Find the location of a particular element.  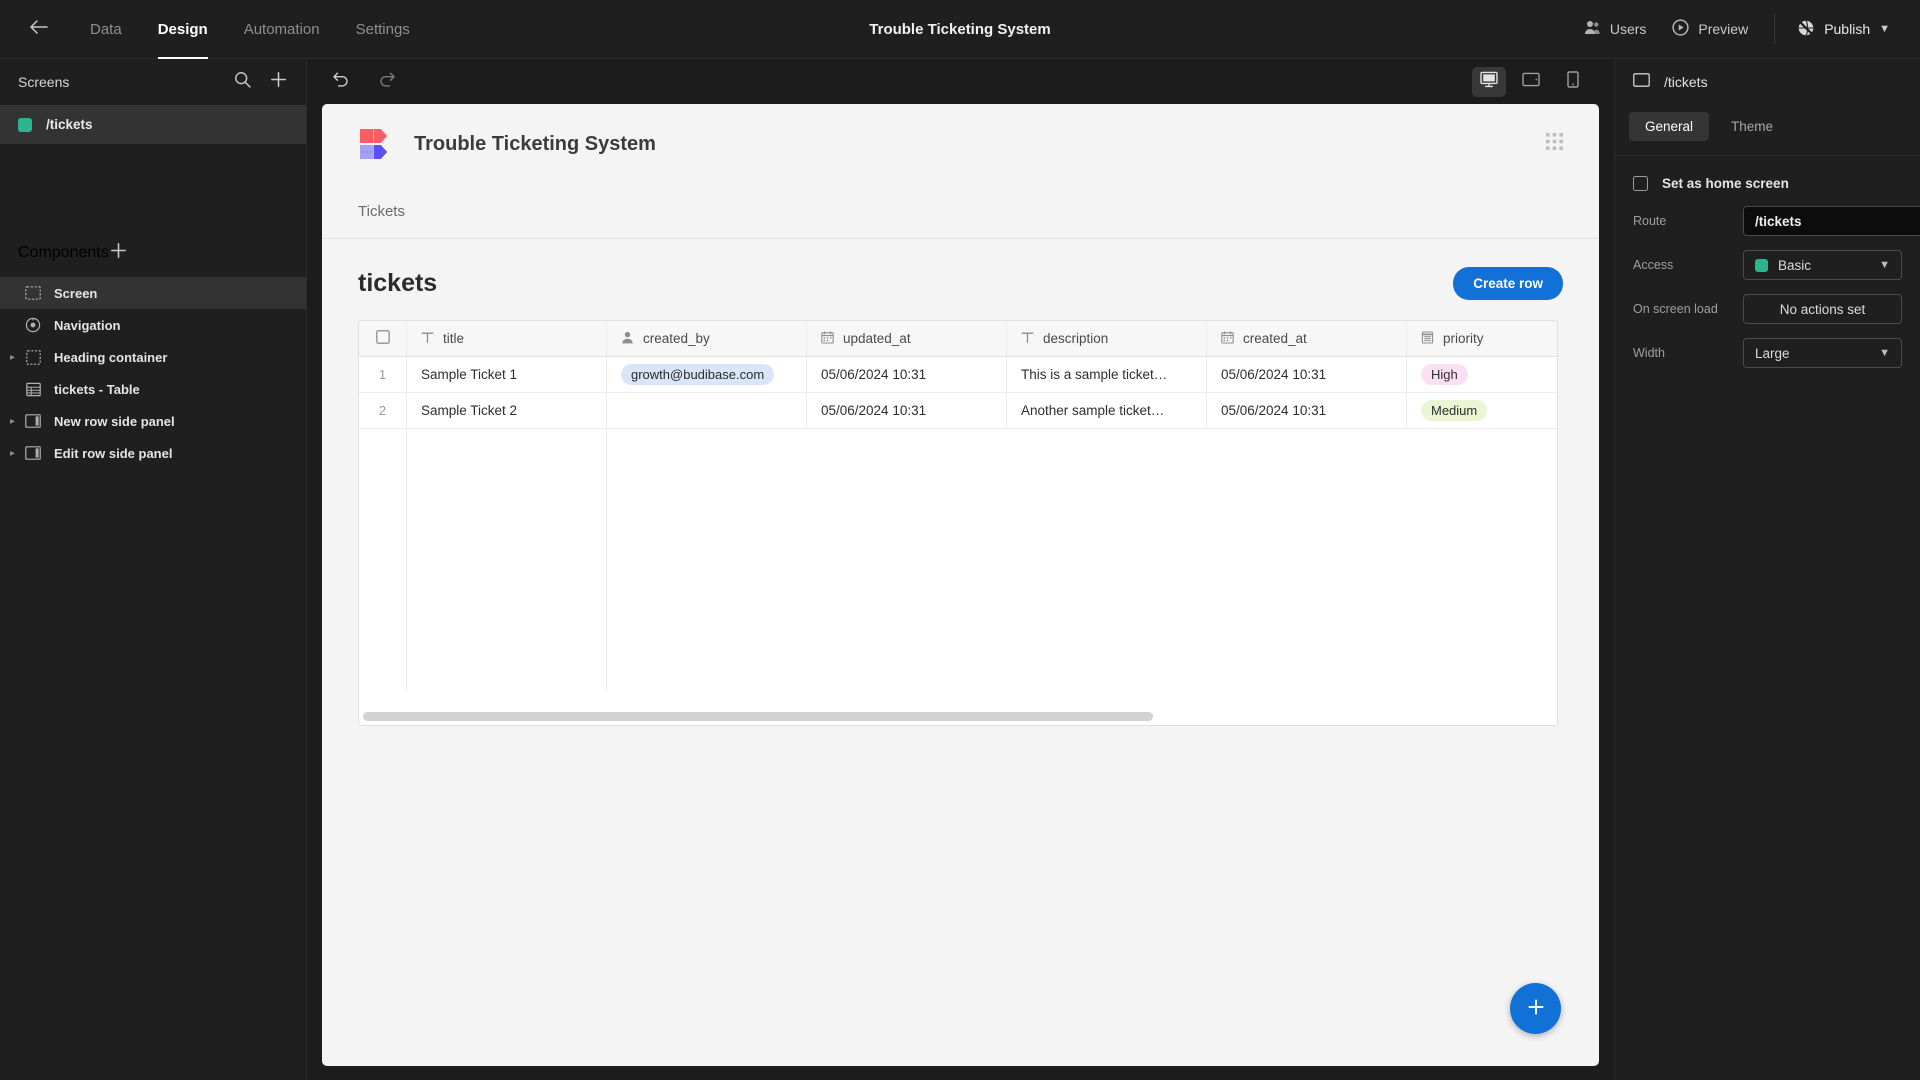

set-home-screen-toggle: Set as home screen is located at coordinates (1767, 177).